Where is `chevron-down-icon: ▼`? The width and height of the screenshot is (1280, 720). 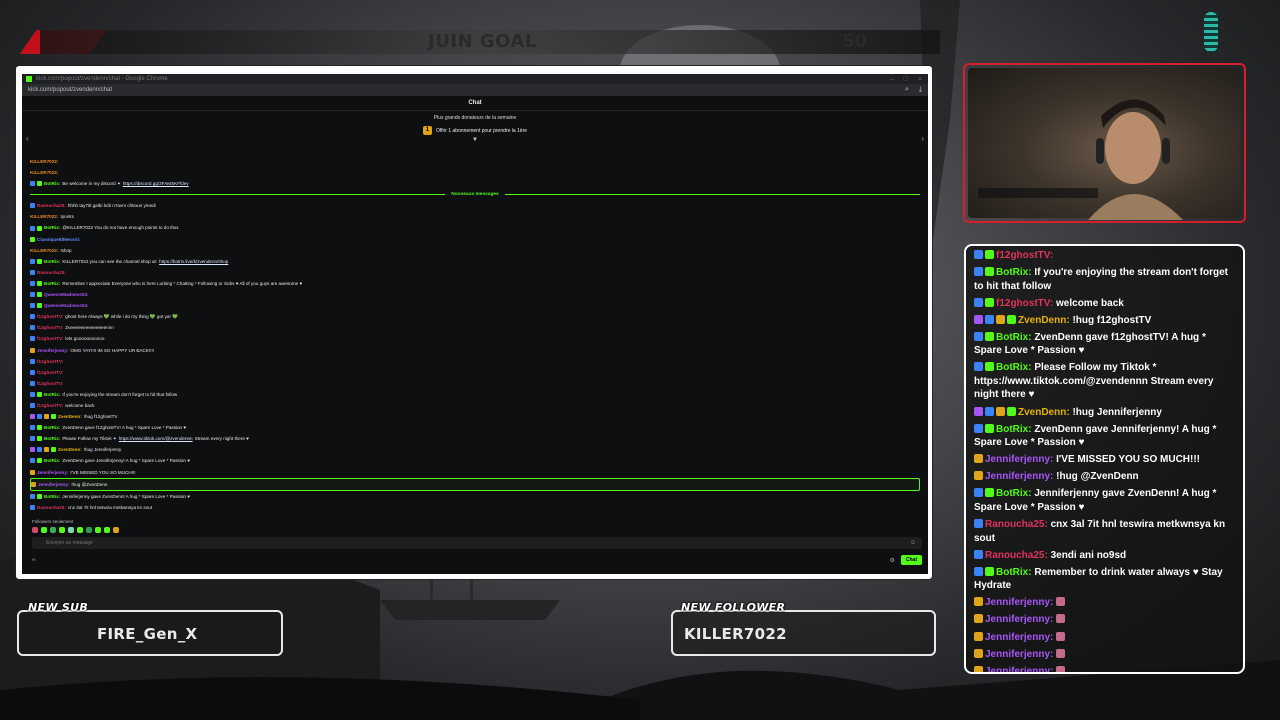
chevron-down-icon: ▼ is located at coordinates (475, 140).